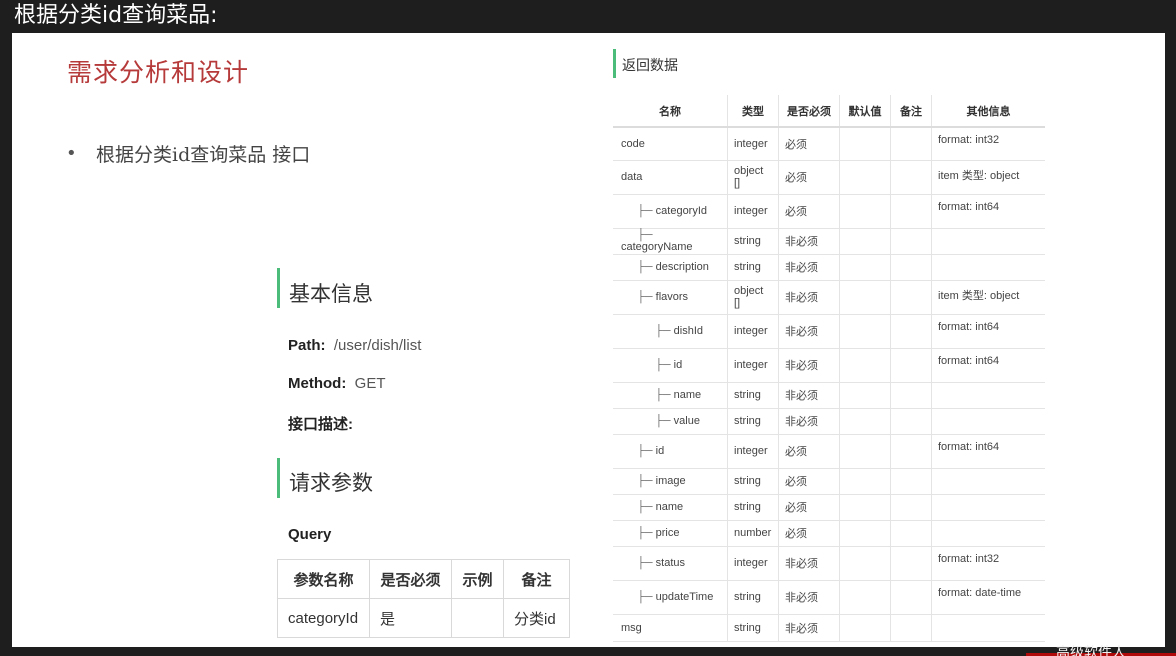  What do you see at coordinates (670, 297) in the screenshot?
I see `table-cell: ├─ flavors` at bounding box center [670, 297].